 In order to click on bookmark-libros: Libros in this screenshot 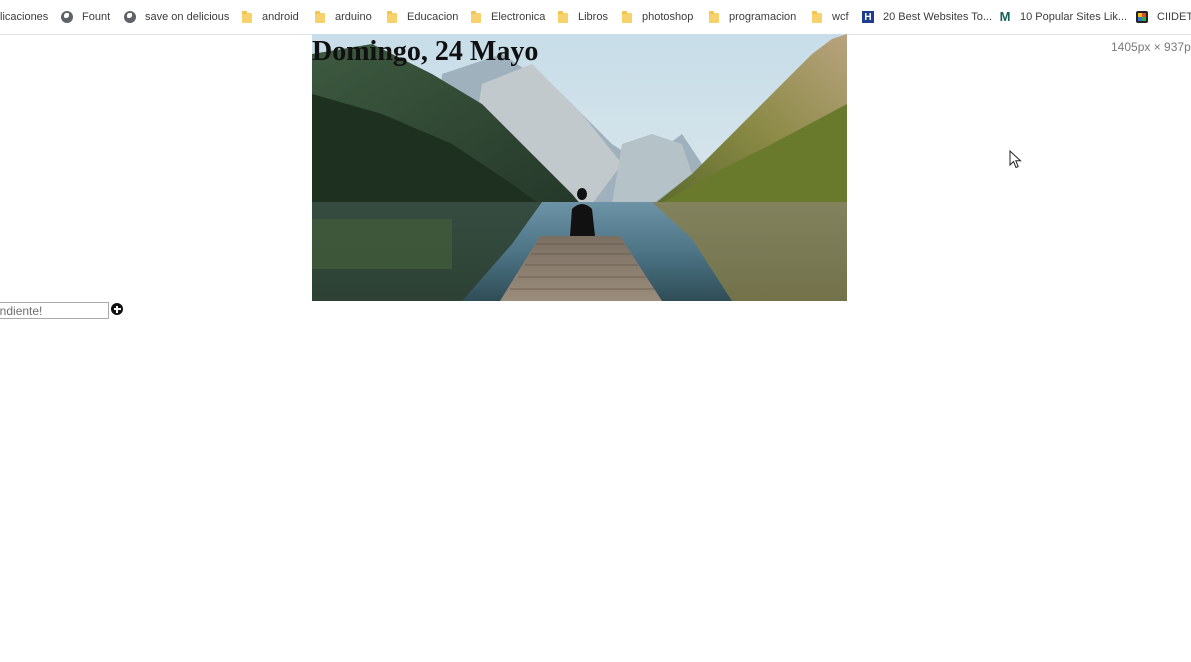, I will do `click(582, 17)`.